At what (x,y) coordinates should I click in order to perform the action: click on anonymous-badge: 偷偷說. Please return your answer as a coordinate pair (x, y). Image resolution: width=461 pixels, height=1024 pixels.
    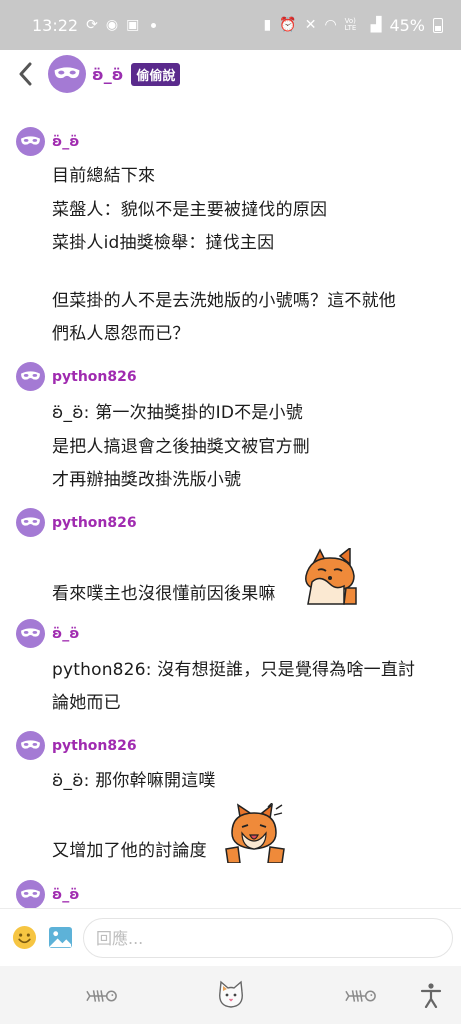
    Looking at the image, I should click on (156, 74).